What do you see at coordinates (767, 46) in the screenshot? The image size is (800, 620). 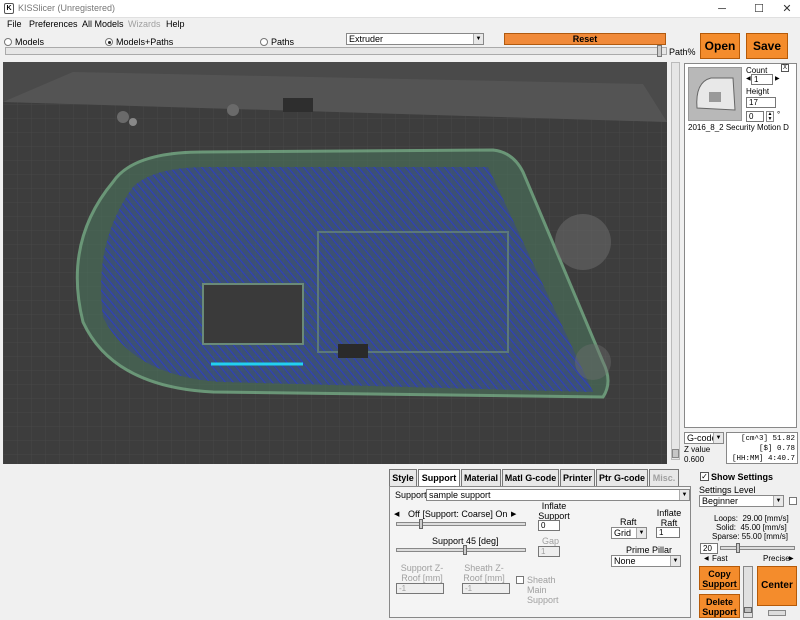 I see `save-button: Save` at bounding box center [767, 46].